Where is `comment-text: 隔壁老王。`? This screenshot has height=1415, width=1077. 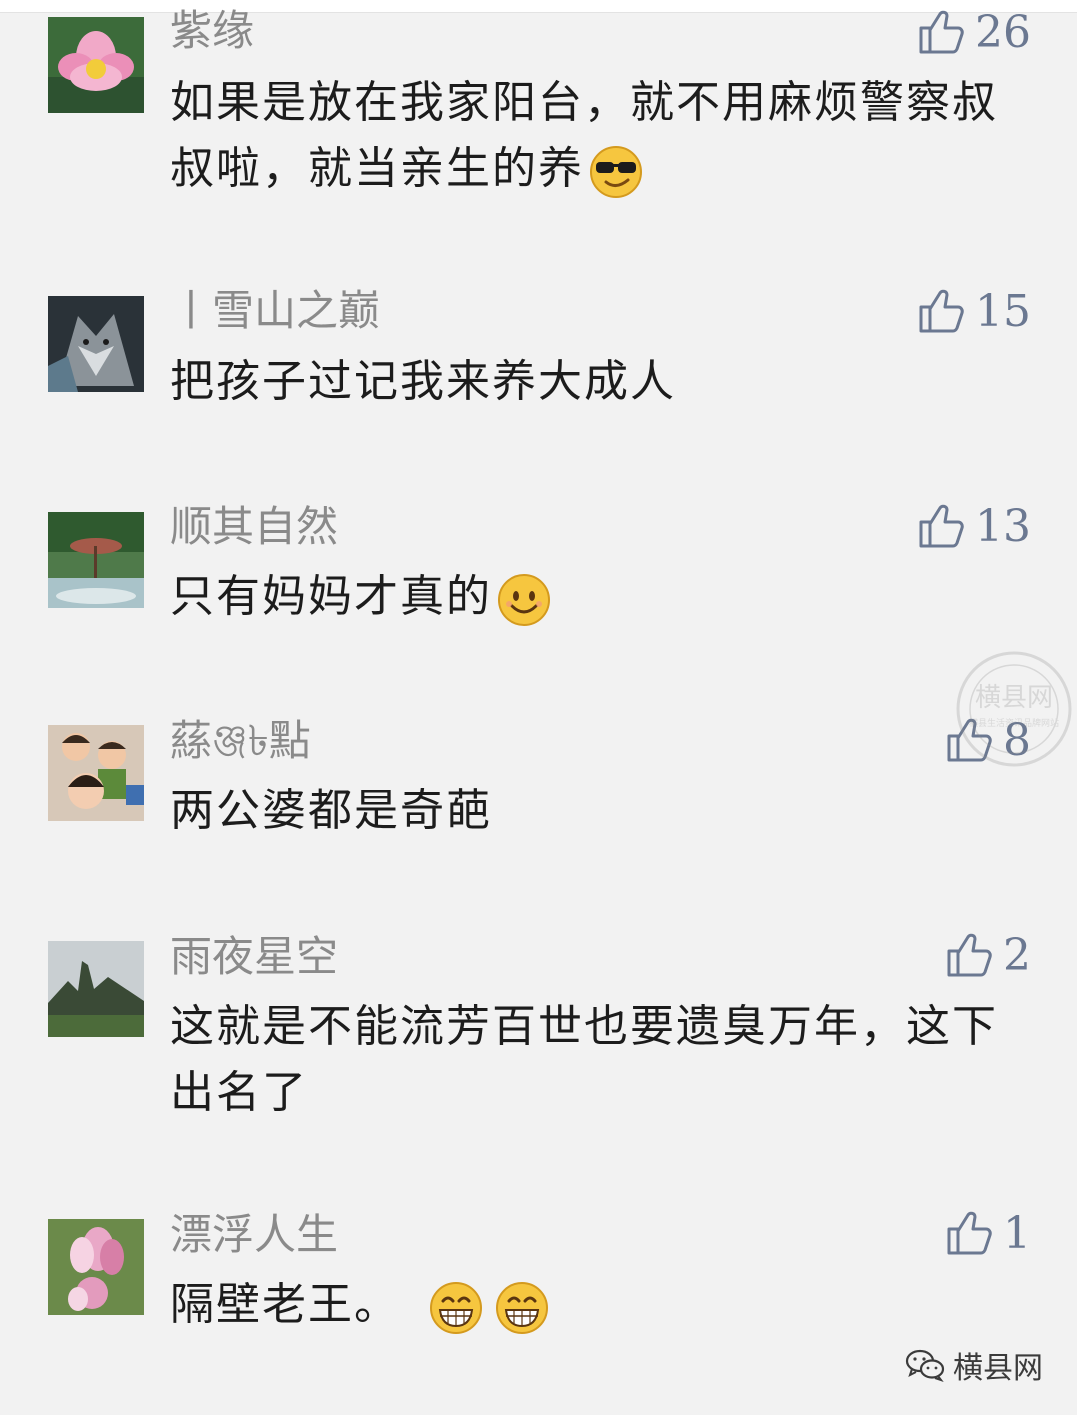
comment-text: 隔壁老王。 is located at coordinates (595, 1305).